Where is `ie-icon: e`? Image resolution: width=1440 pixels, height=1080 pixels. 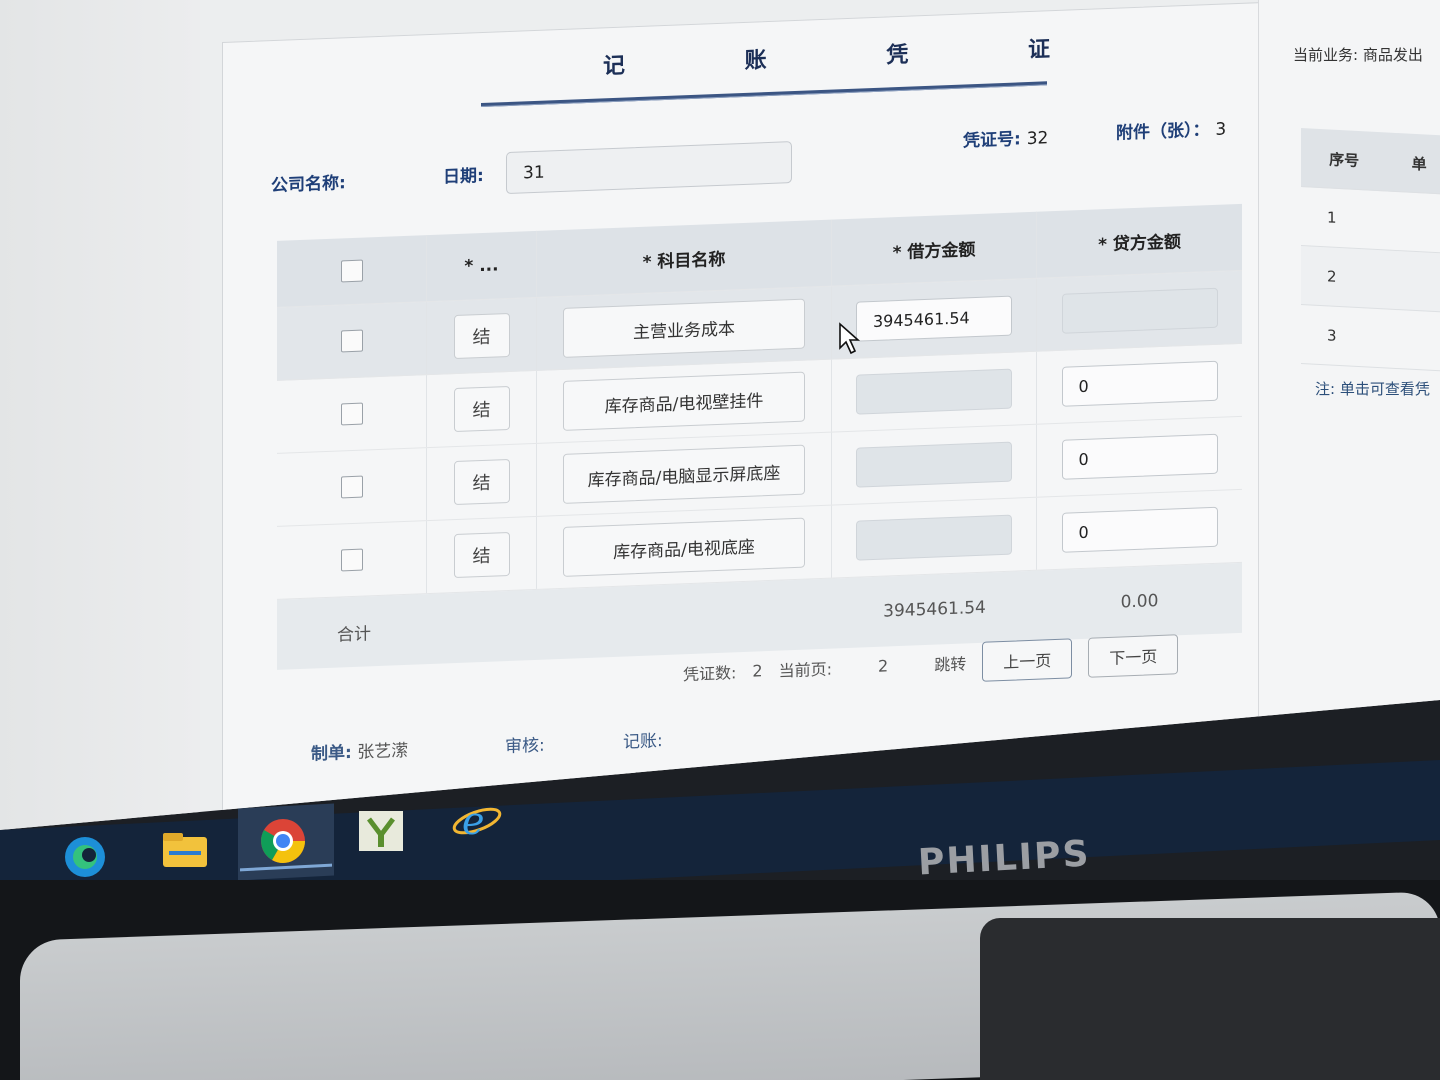
ie-icon: e is located at coordinates (477, 821).